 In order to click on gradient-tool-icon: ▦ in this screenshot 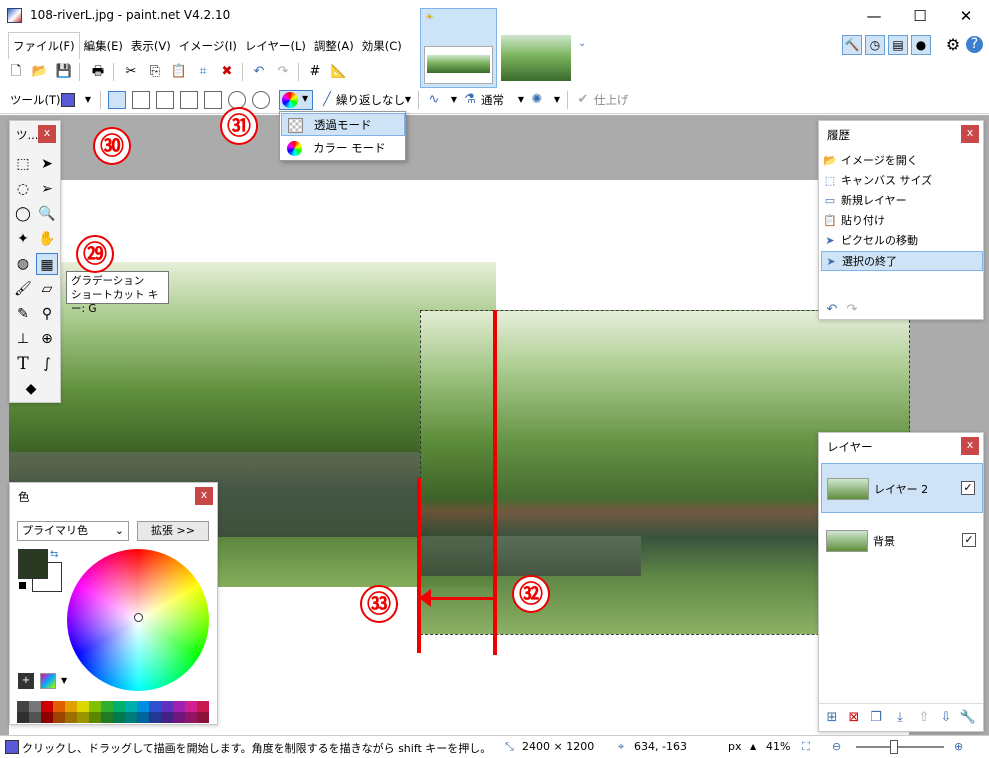, I will do `click(47, 264)`.